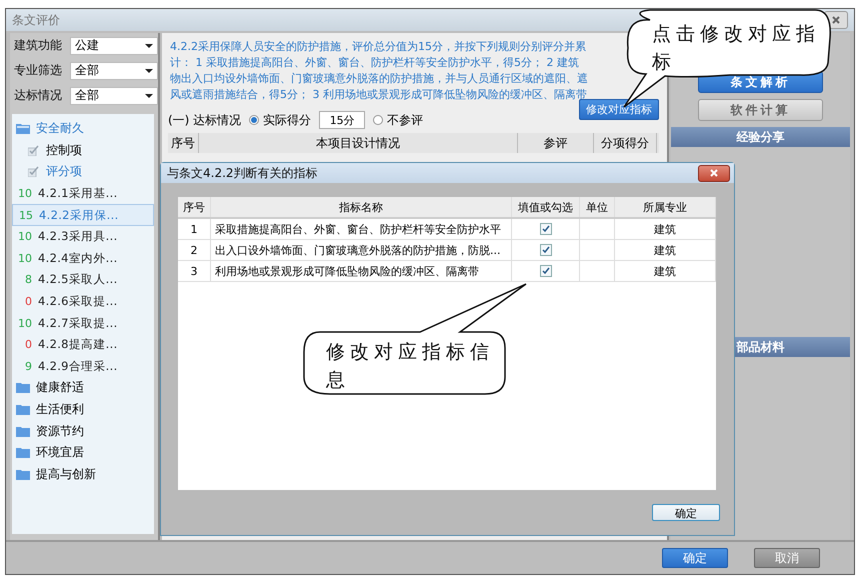  Describe the element at coordinates (358, 143) in the screenshot. I see `column-header: 本项目设计情况` at that location.